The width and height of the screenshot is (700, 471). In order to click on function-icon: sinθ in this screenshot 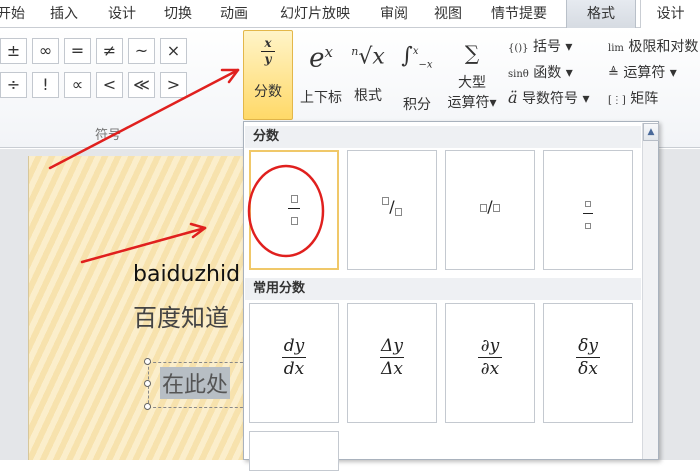, I will do `click(518, 74)`.